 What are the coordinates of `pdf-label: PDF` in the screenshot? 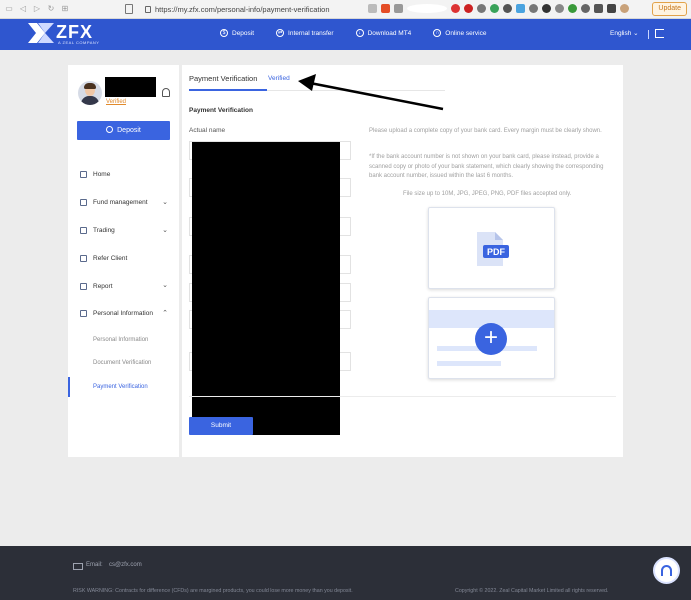 It's located at (496, 252).